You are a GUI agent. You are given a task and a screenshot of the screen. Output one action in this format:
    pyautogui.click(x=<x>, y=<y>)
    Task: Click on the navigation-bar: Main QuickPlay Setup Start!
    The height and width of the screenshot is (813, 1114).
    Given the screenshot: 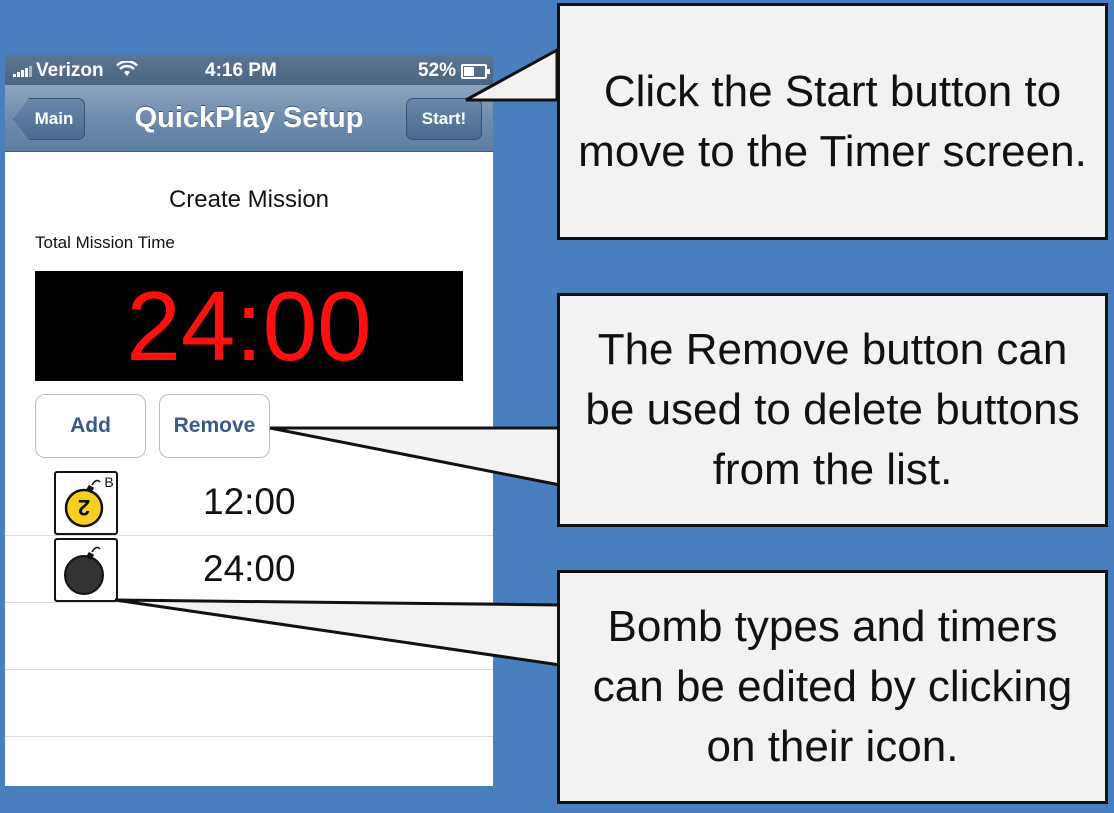 What is the action you would take?
    pyautogui.click(x=249, y=118)
    